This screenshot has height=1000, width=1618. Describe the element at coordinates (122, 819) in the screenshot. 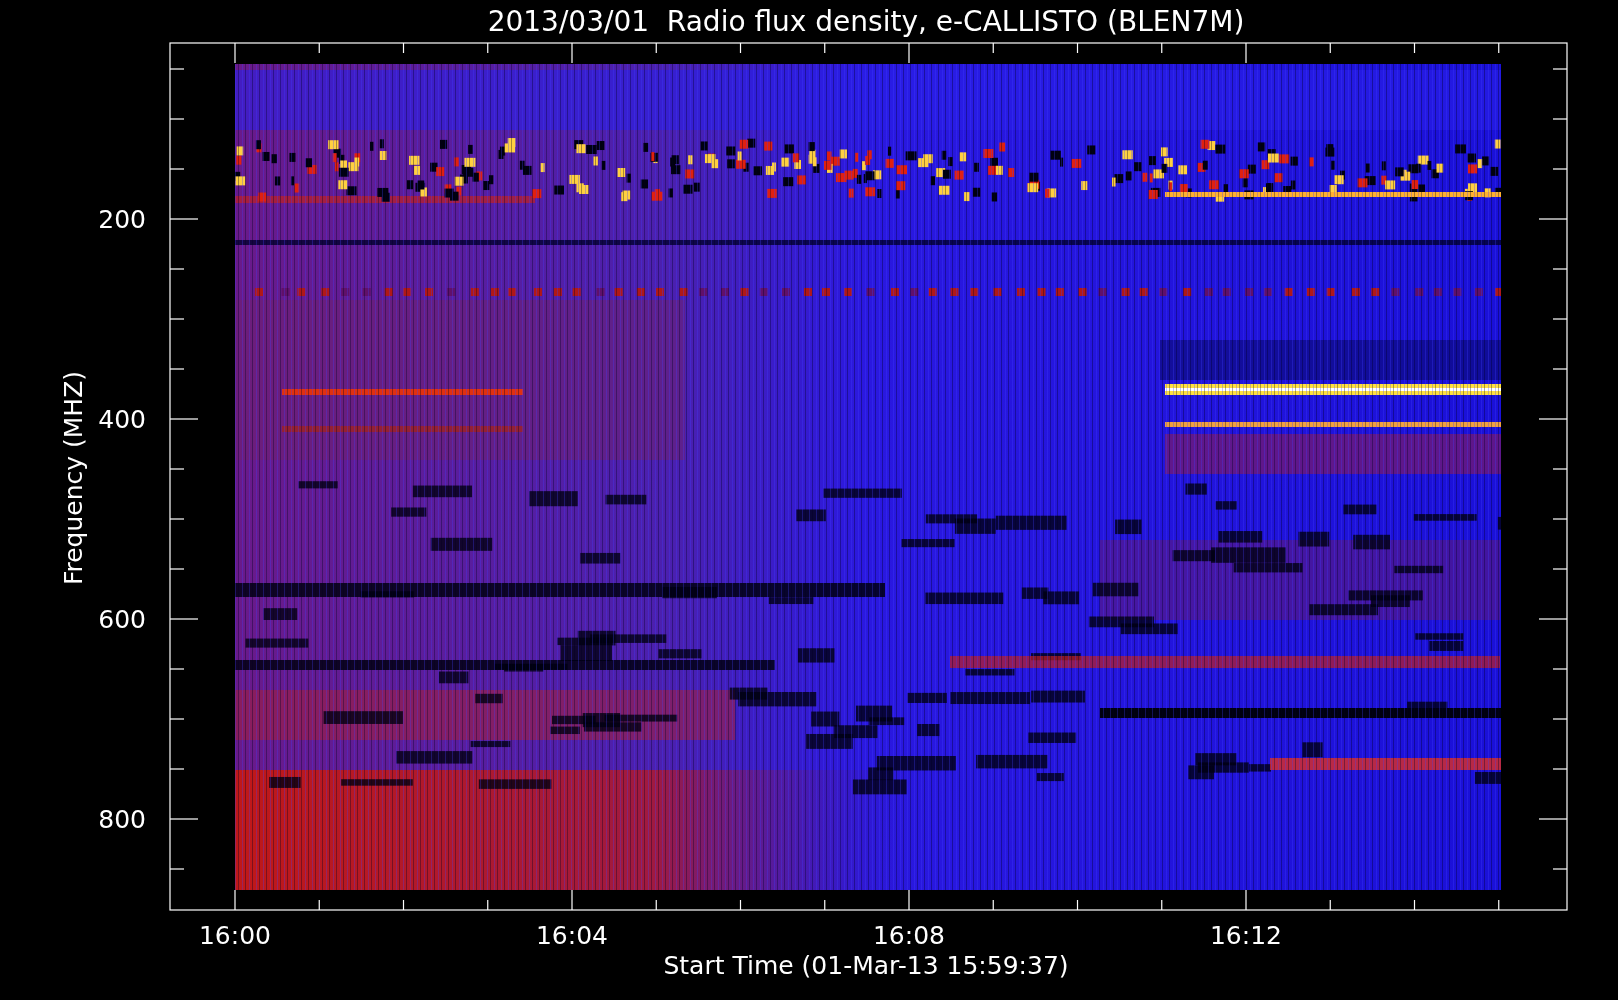

I see `tick-label: 800` at that location.